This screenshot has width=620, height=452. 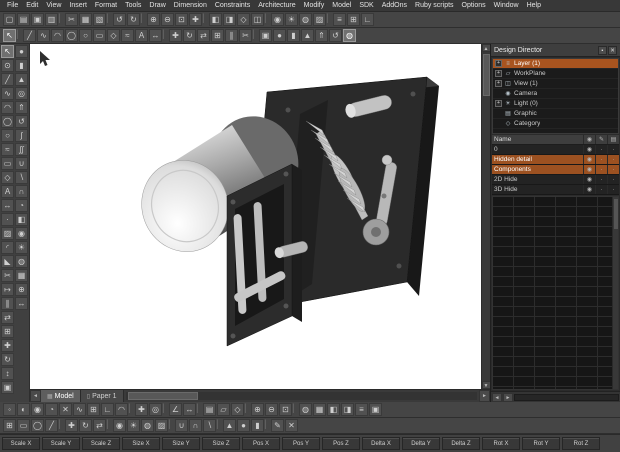 What do you see at coordinates (7, 247) in the screenshot?
I see `fillet-icon: ◜` at bounding box center [7, 247].